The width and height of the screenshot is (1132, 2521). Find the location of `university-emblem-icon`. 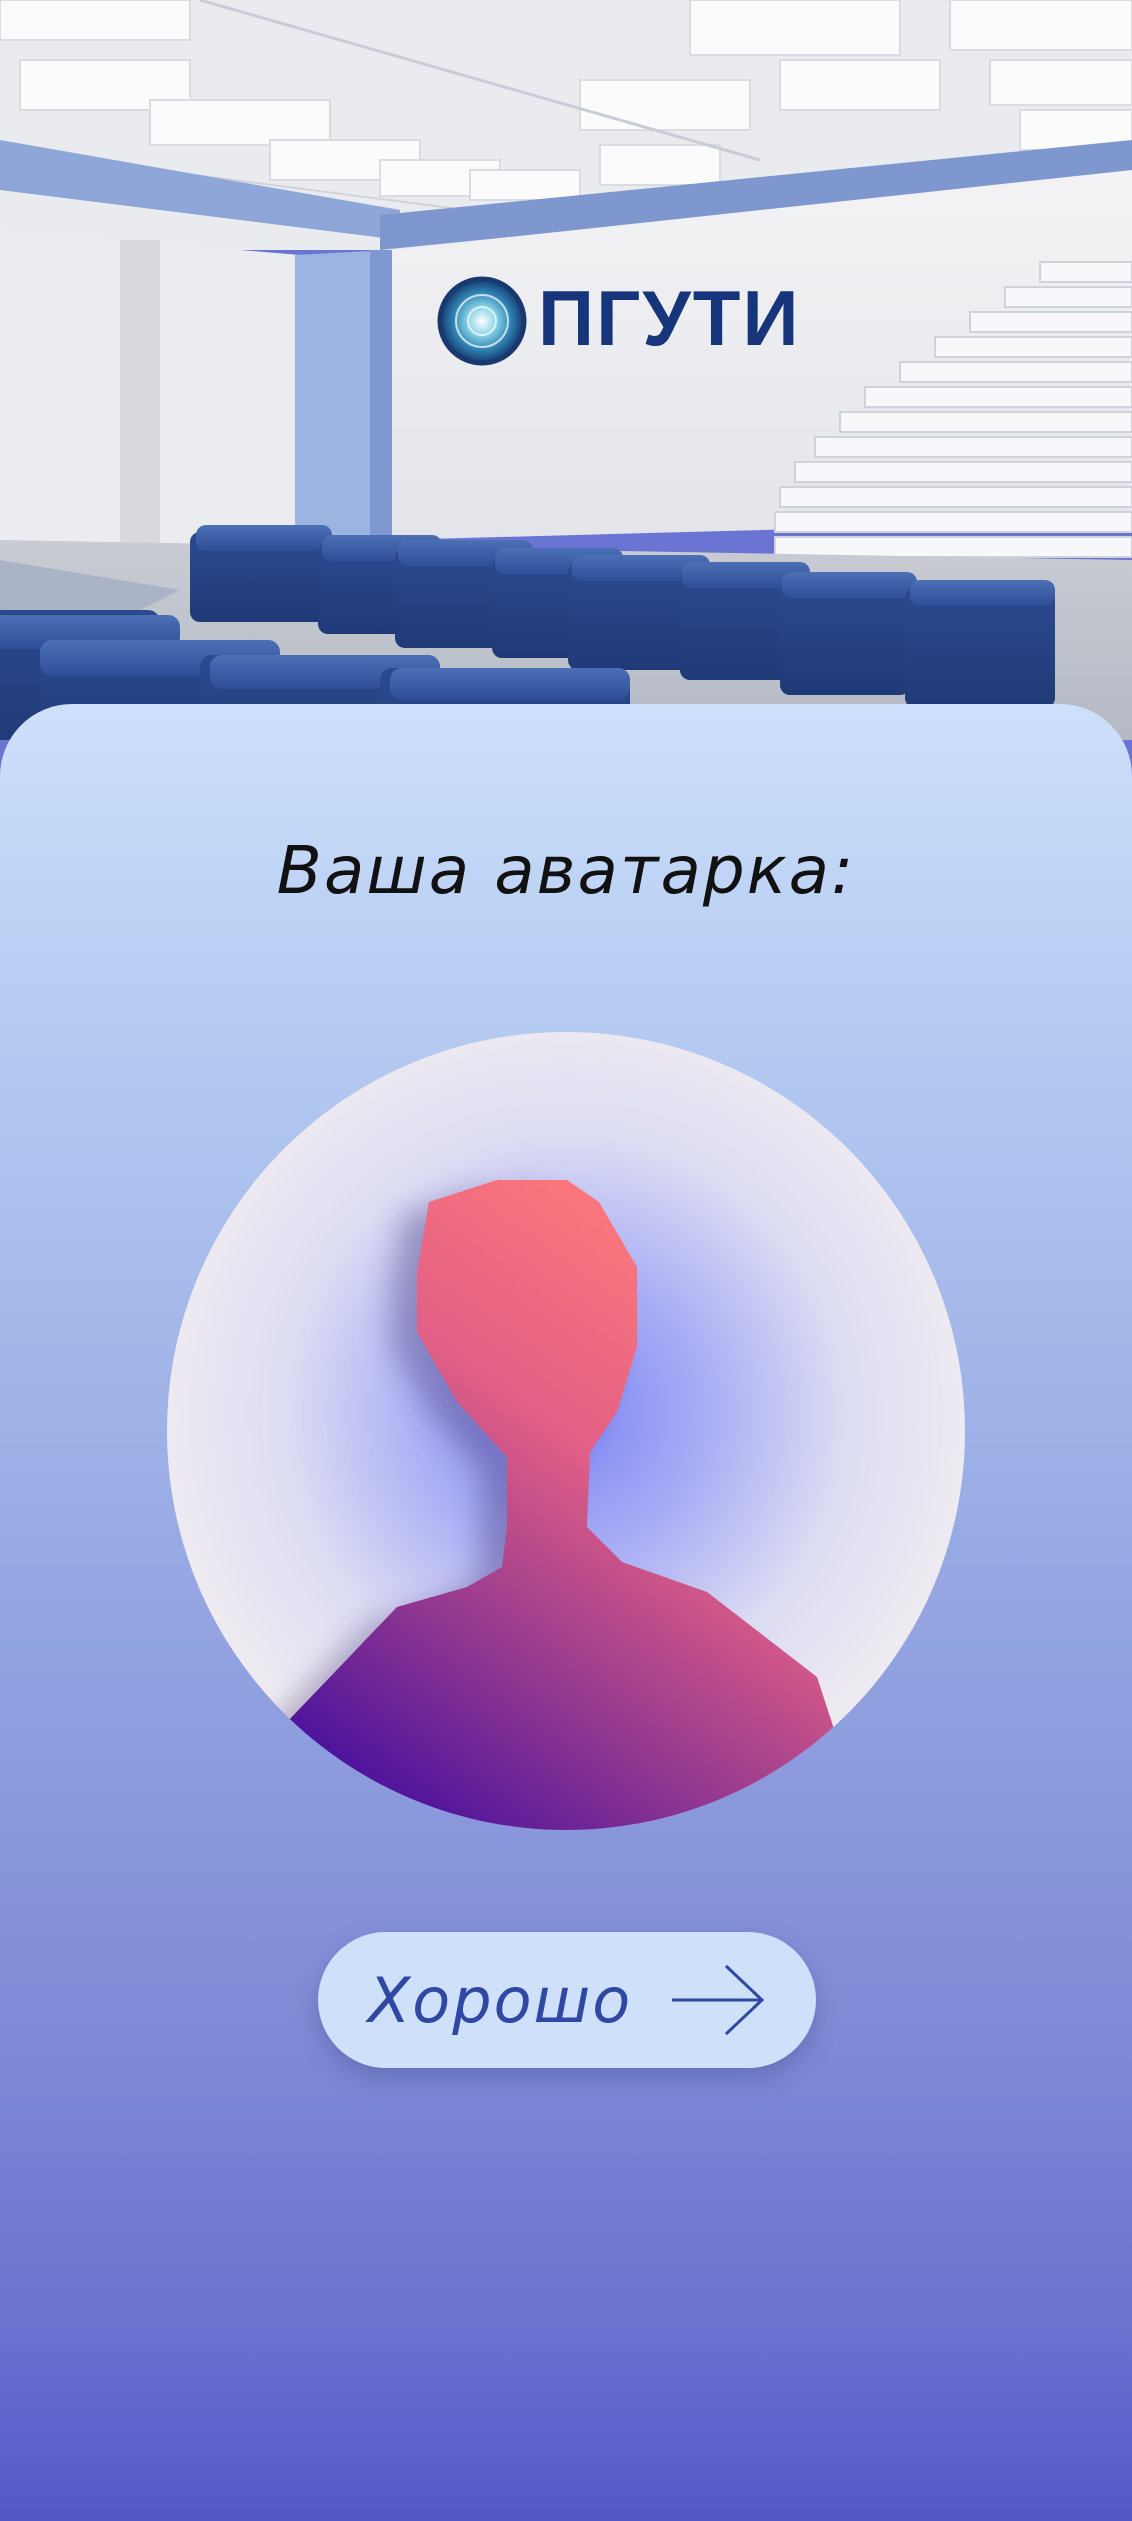

university-emblem-icon is located at coordinates (482, 321).